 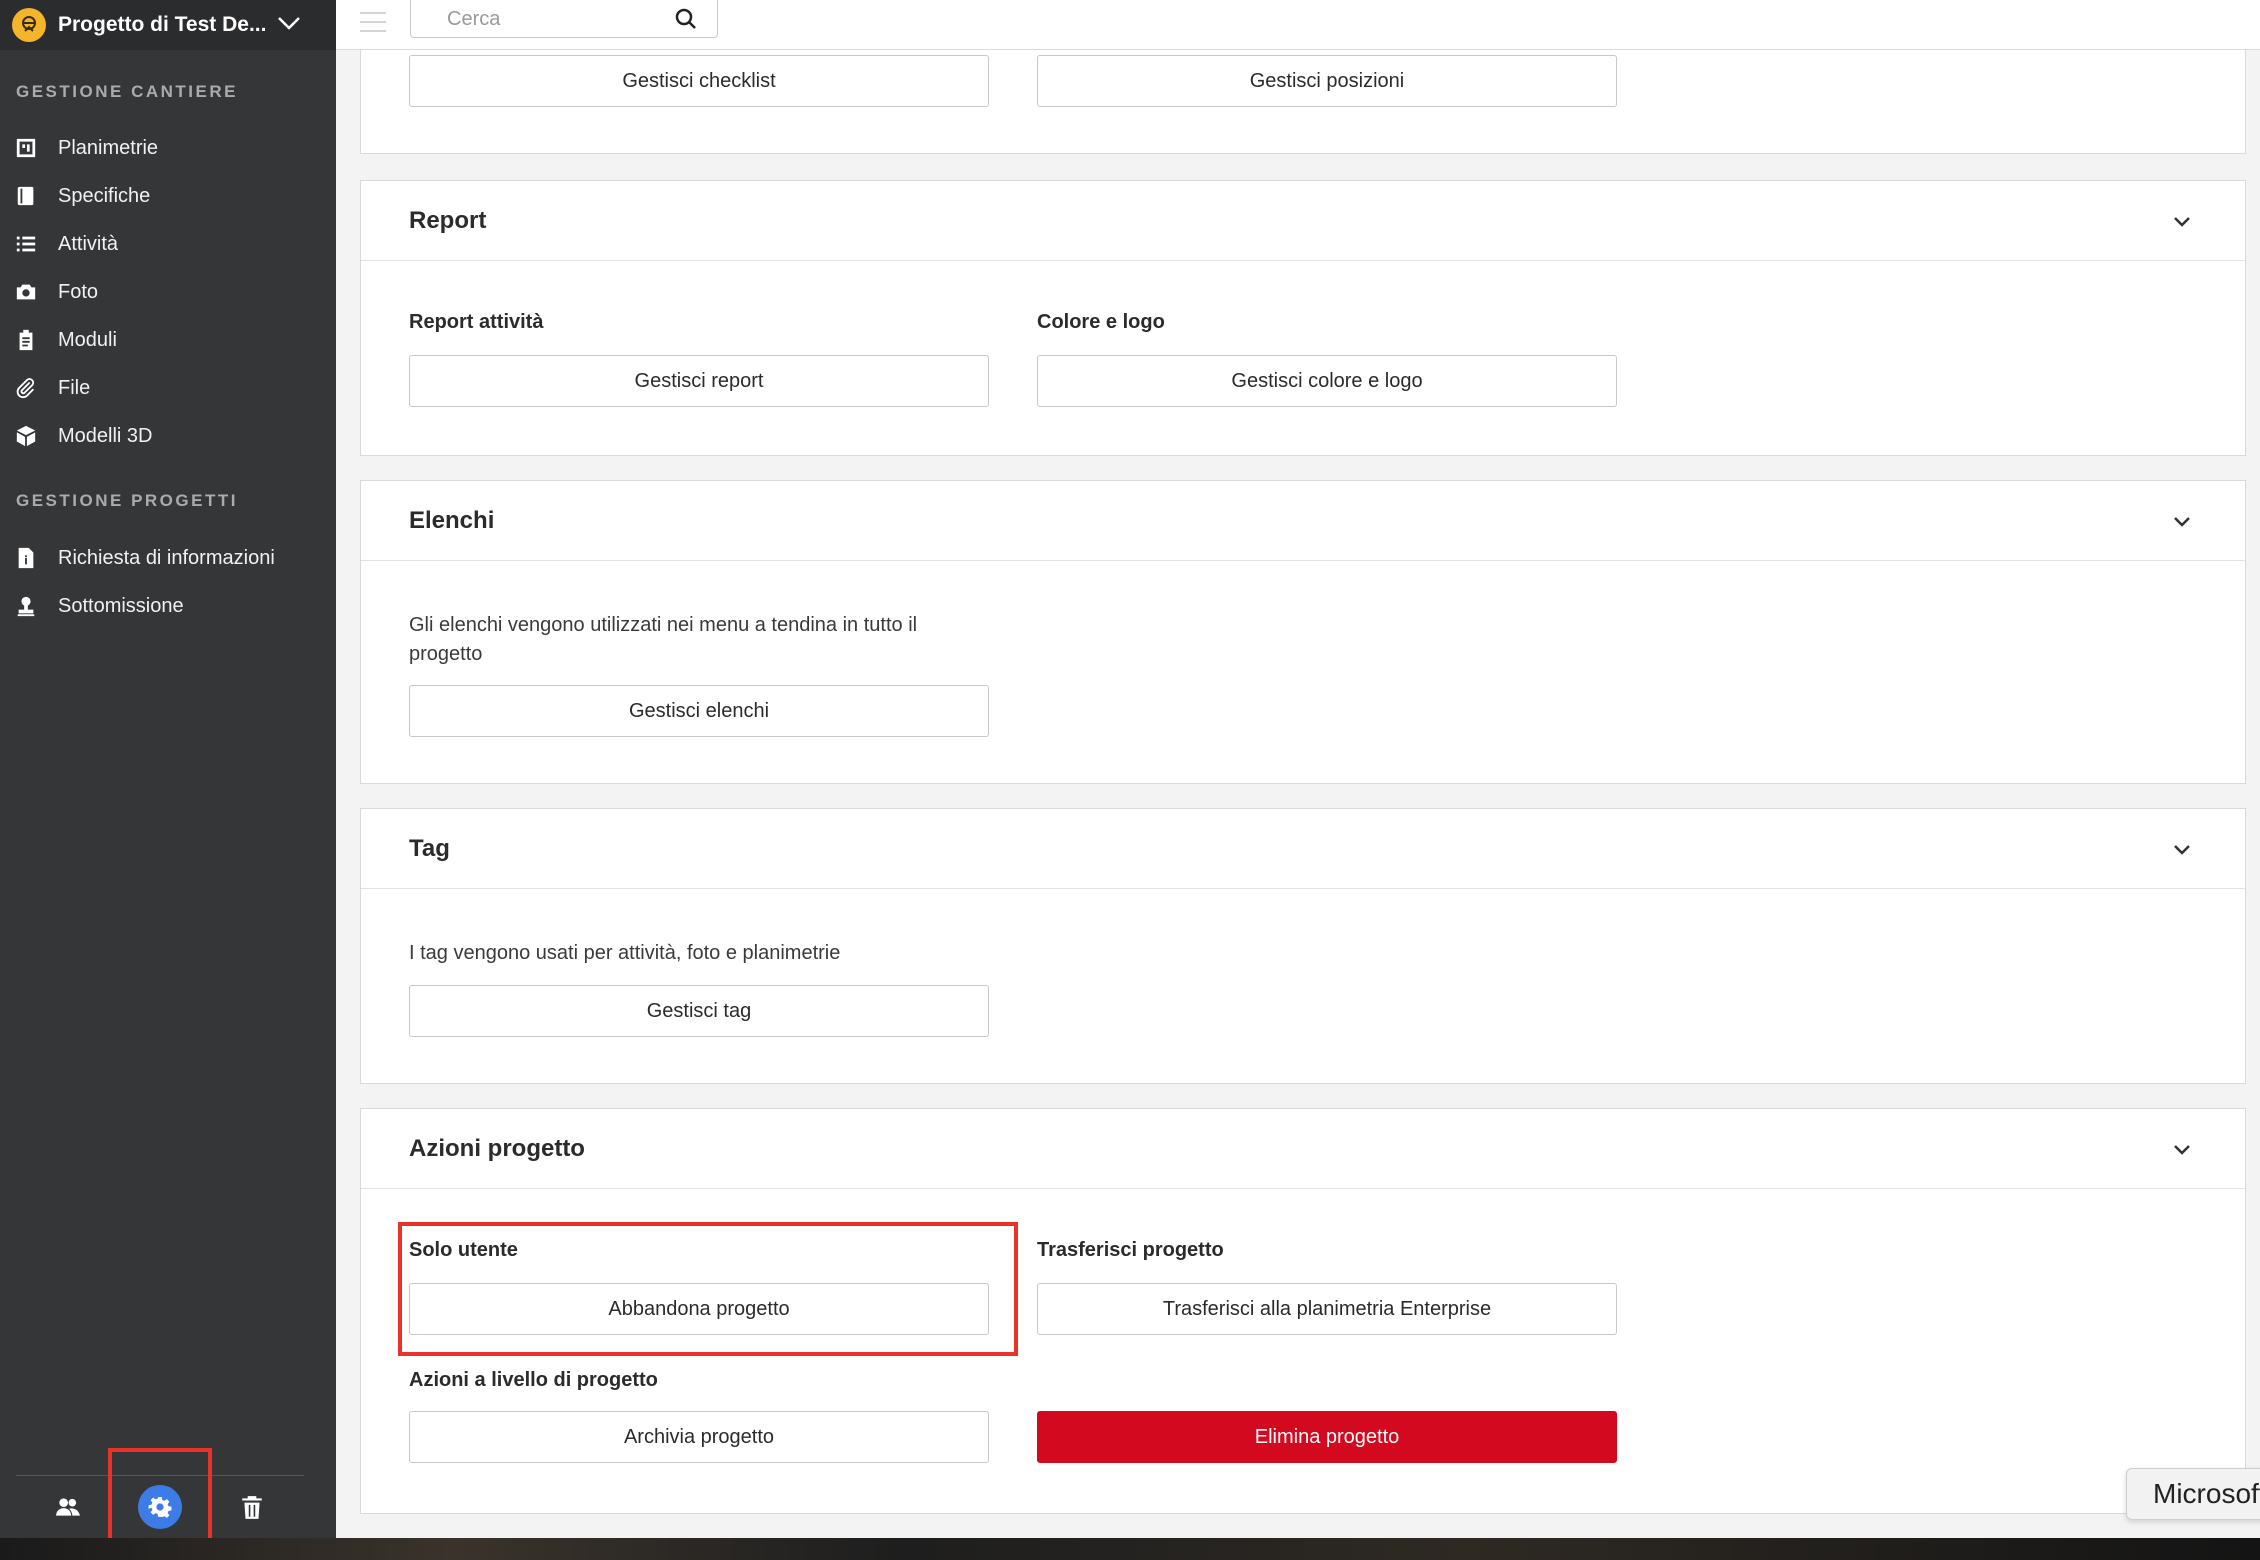 What do you see at coordinates (452, 520) in the screenshot?
I see `card-title: Elenchi` at bounding box center [452, 520].